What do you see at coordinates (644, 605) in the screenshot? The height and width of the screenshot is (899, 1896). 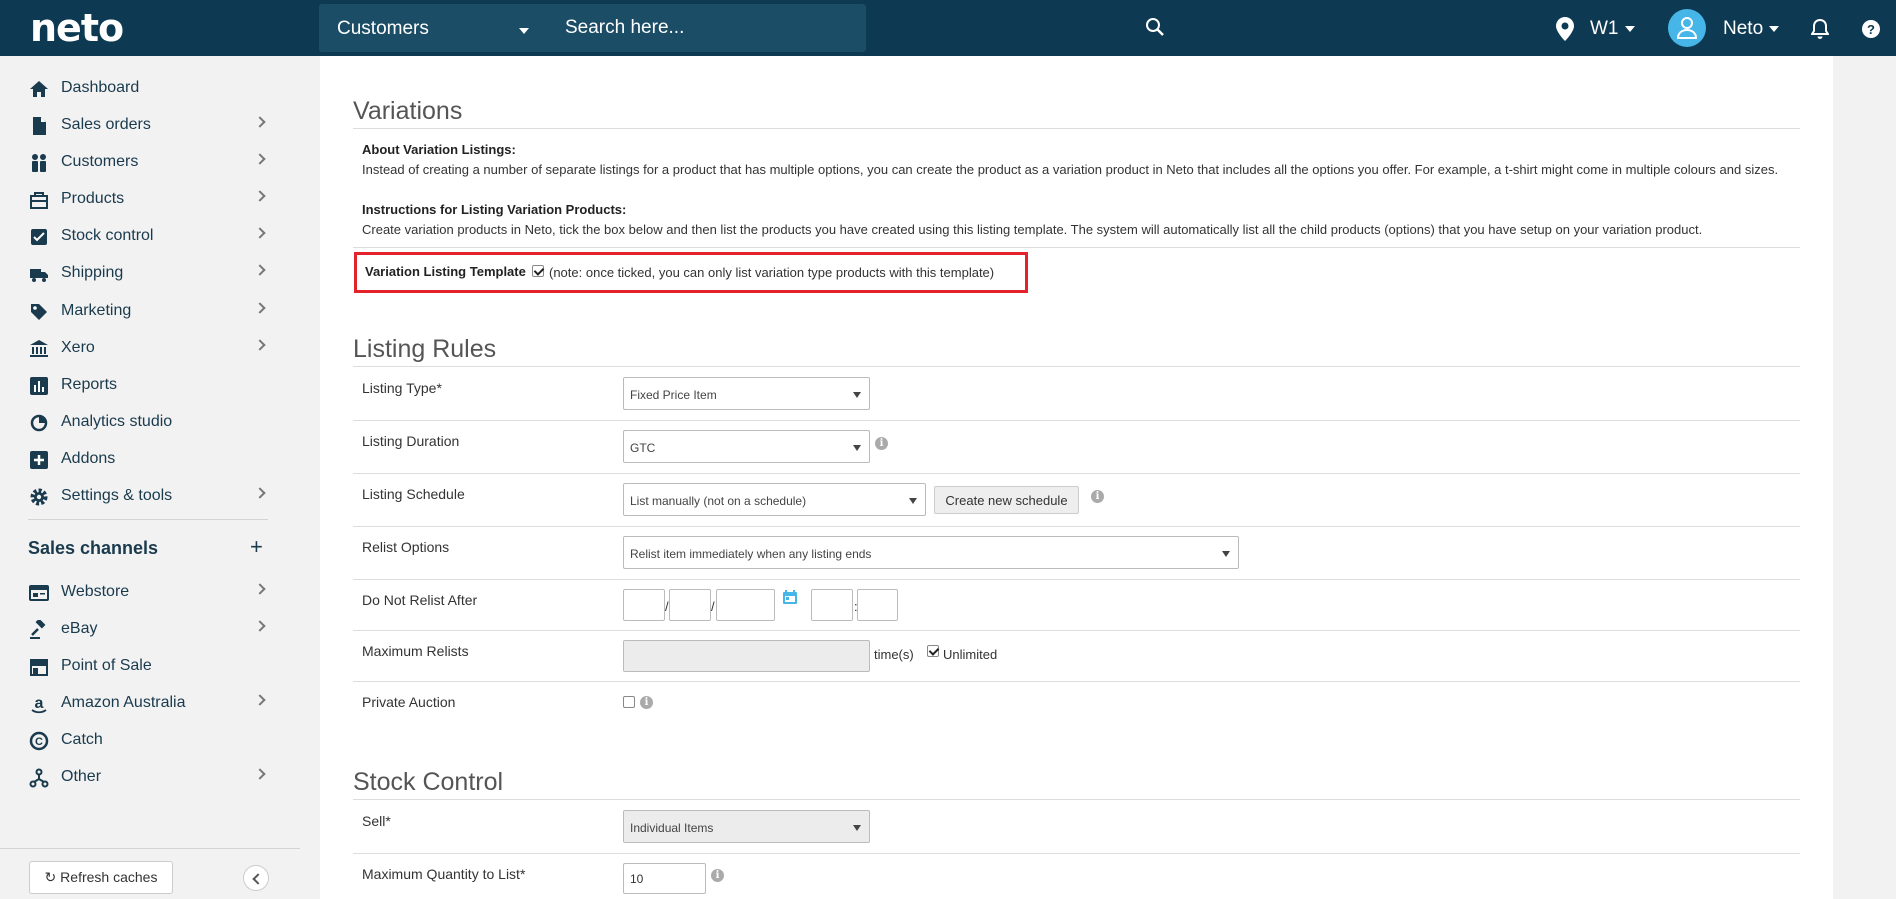 I see `day-field` at bounding box center [644, 605].